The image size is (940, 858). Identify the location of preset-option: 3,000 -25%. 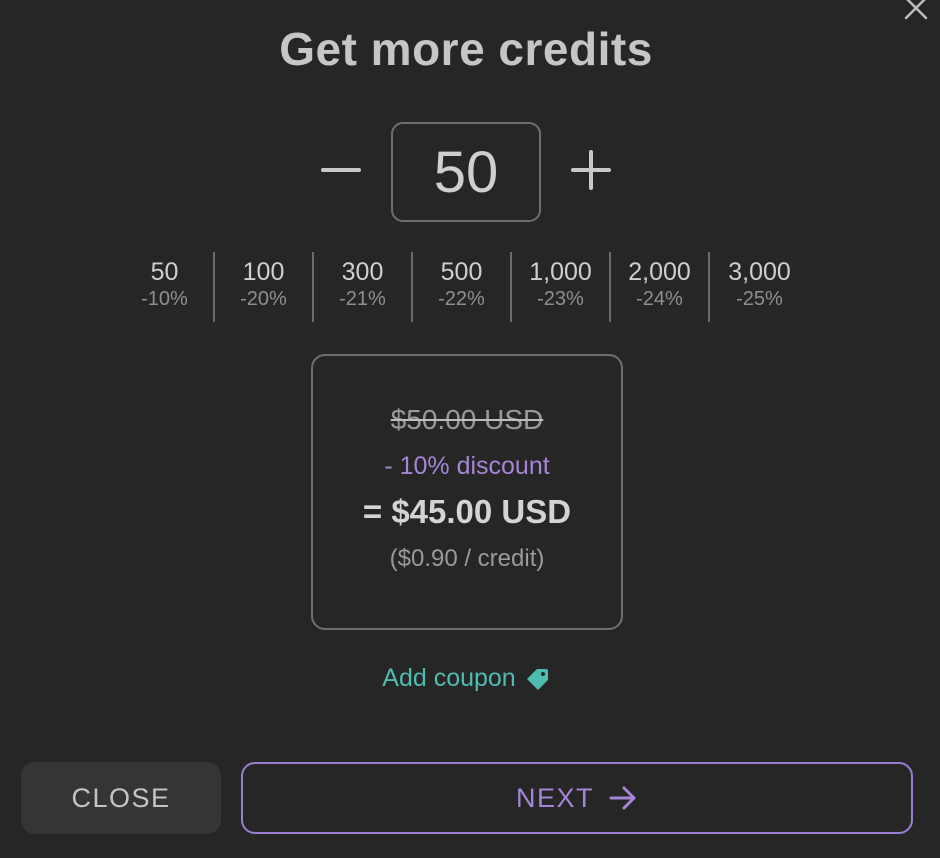
(759, 287).